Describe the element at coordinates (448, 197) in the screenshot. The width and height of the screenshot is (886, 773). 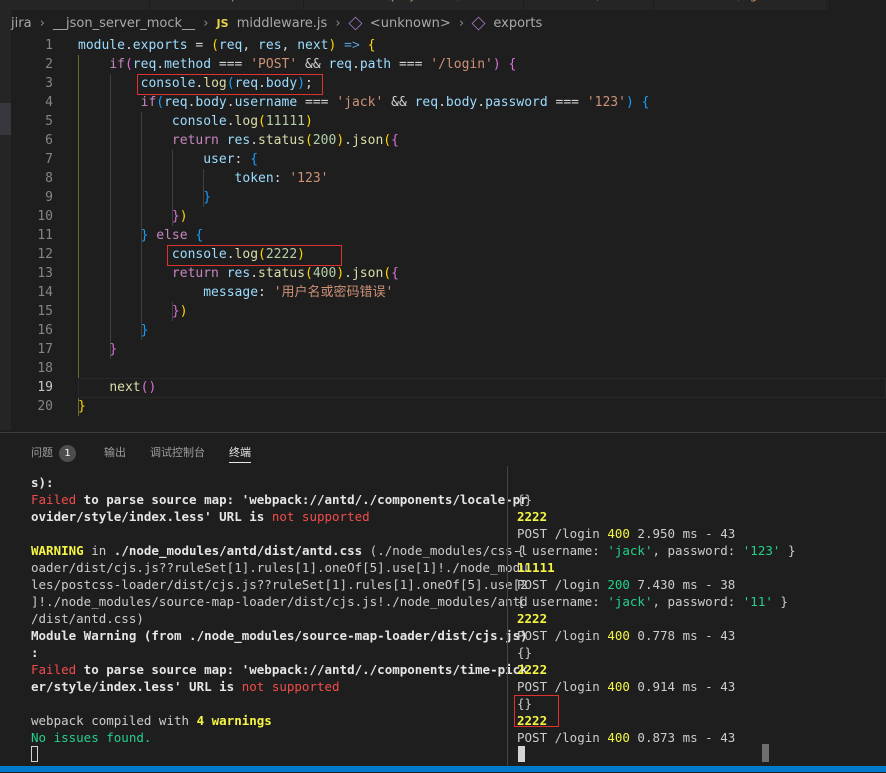
I see `code-line-9: 9 }` at that location.